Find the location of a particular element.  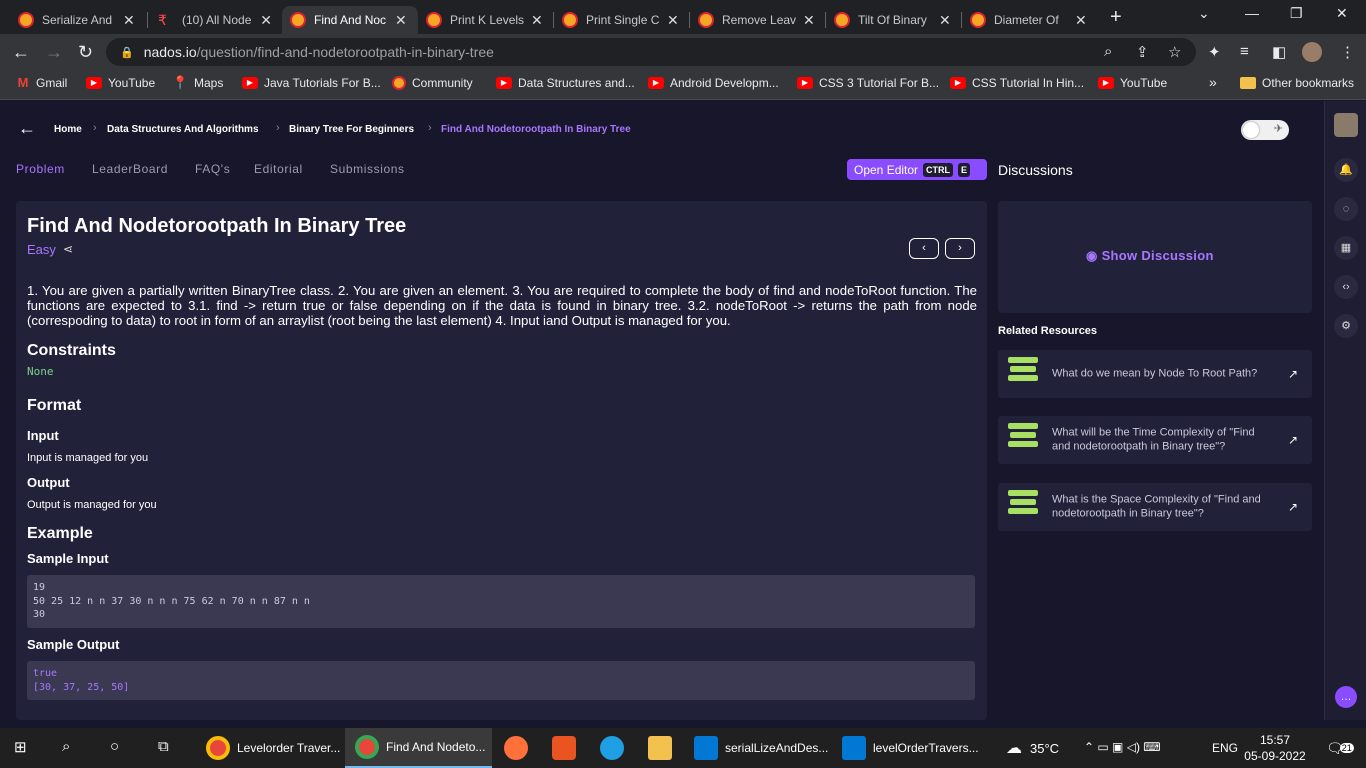

restore-icon: ❐ is located at coordinates (1296, 13).